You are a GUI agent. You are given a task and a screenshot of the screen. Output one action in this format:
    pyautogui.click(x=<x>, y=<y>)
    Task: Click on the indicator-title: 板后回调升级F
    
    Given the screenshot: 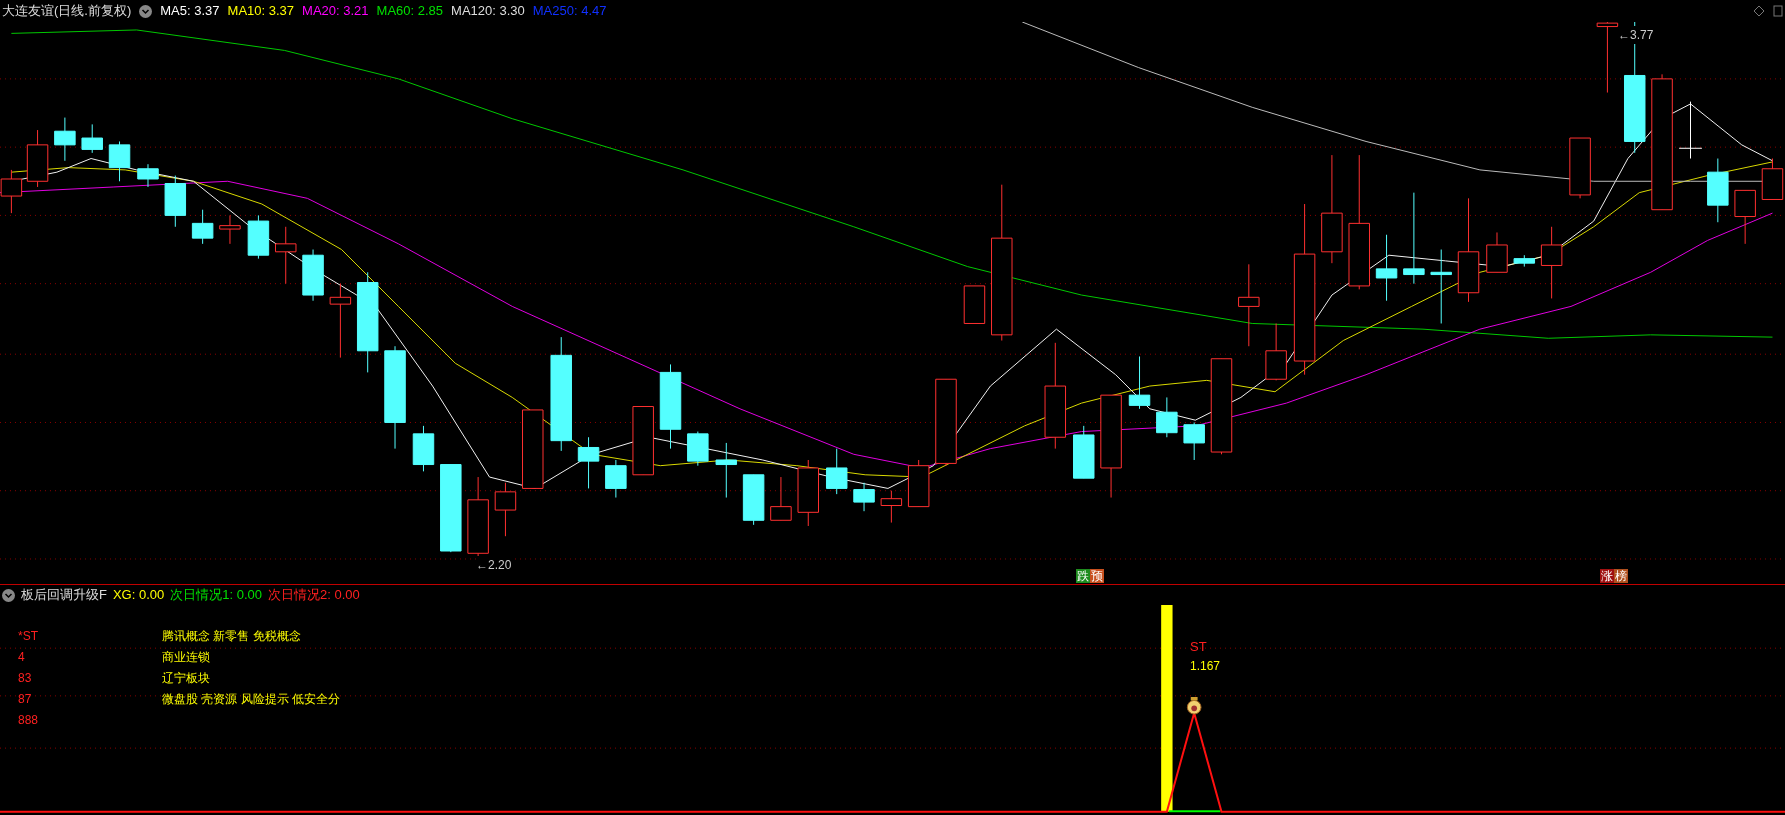 What is the action you would take?
    pyautogui.click(x=64, y=595)
    